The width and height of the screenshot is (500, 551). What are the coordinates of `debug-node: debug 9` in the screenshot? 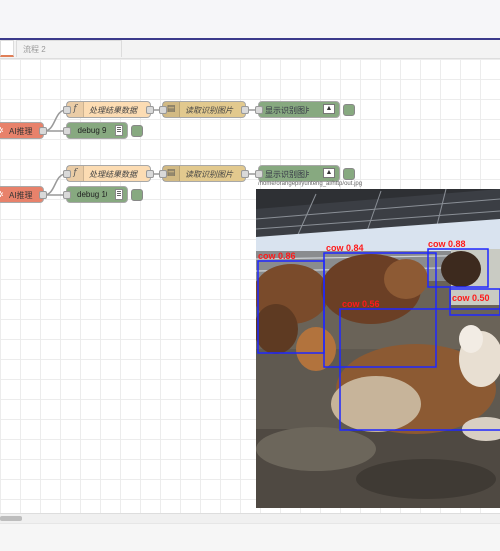 It's located at (95, 130).